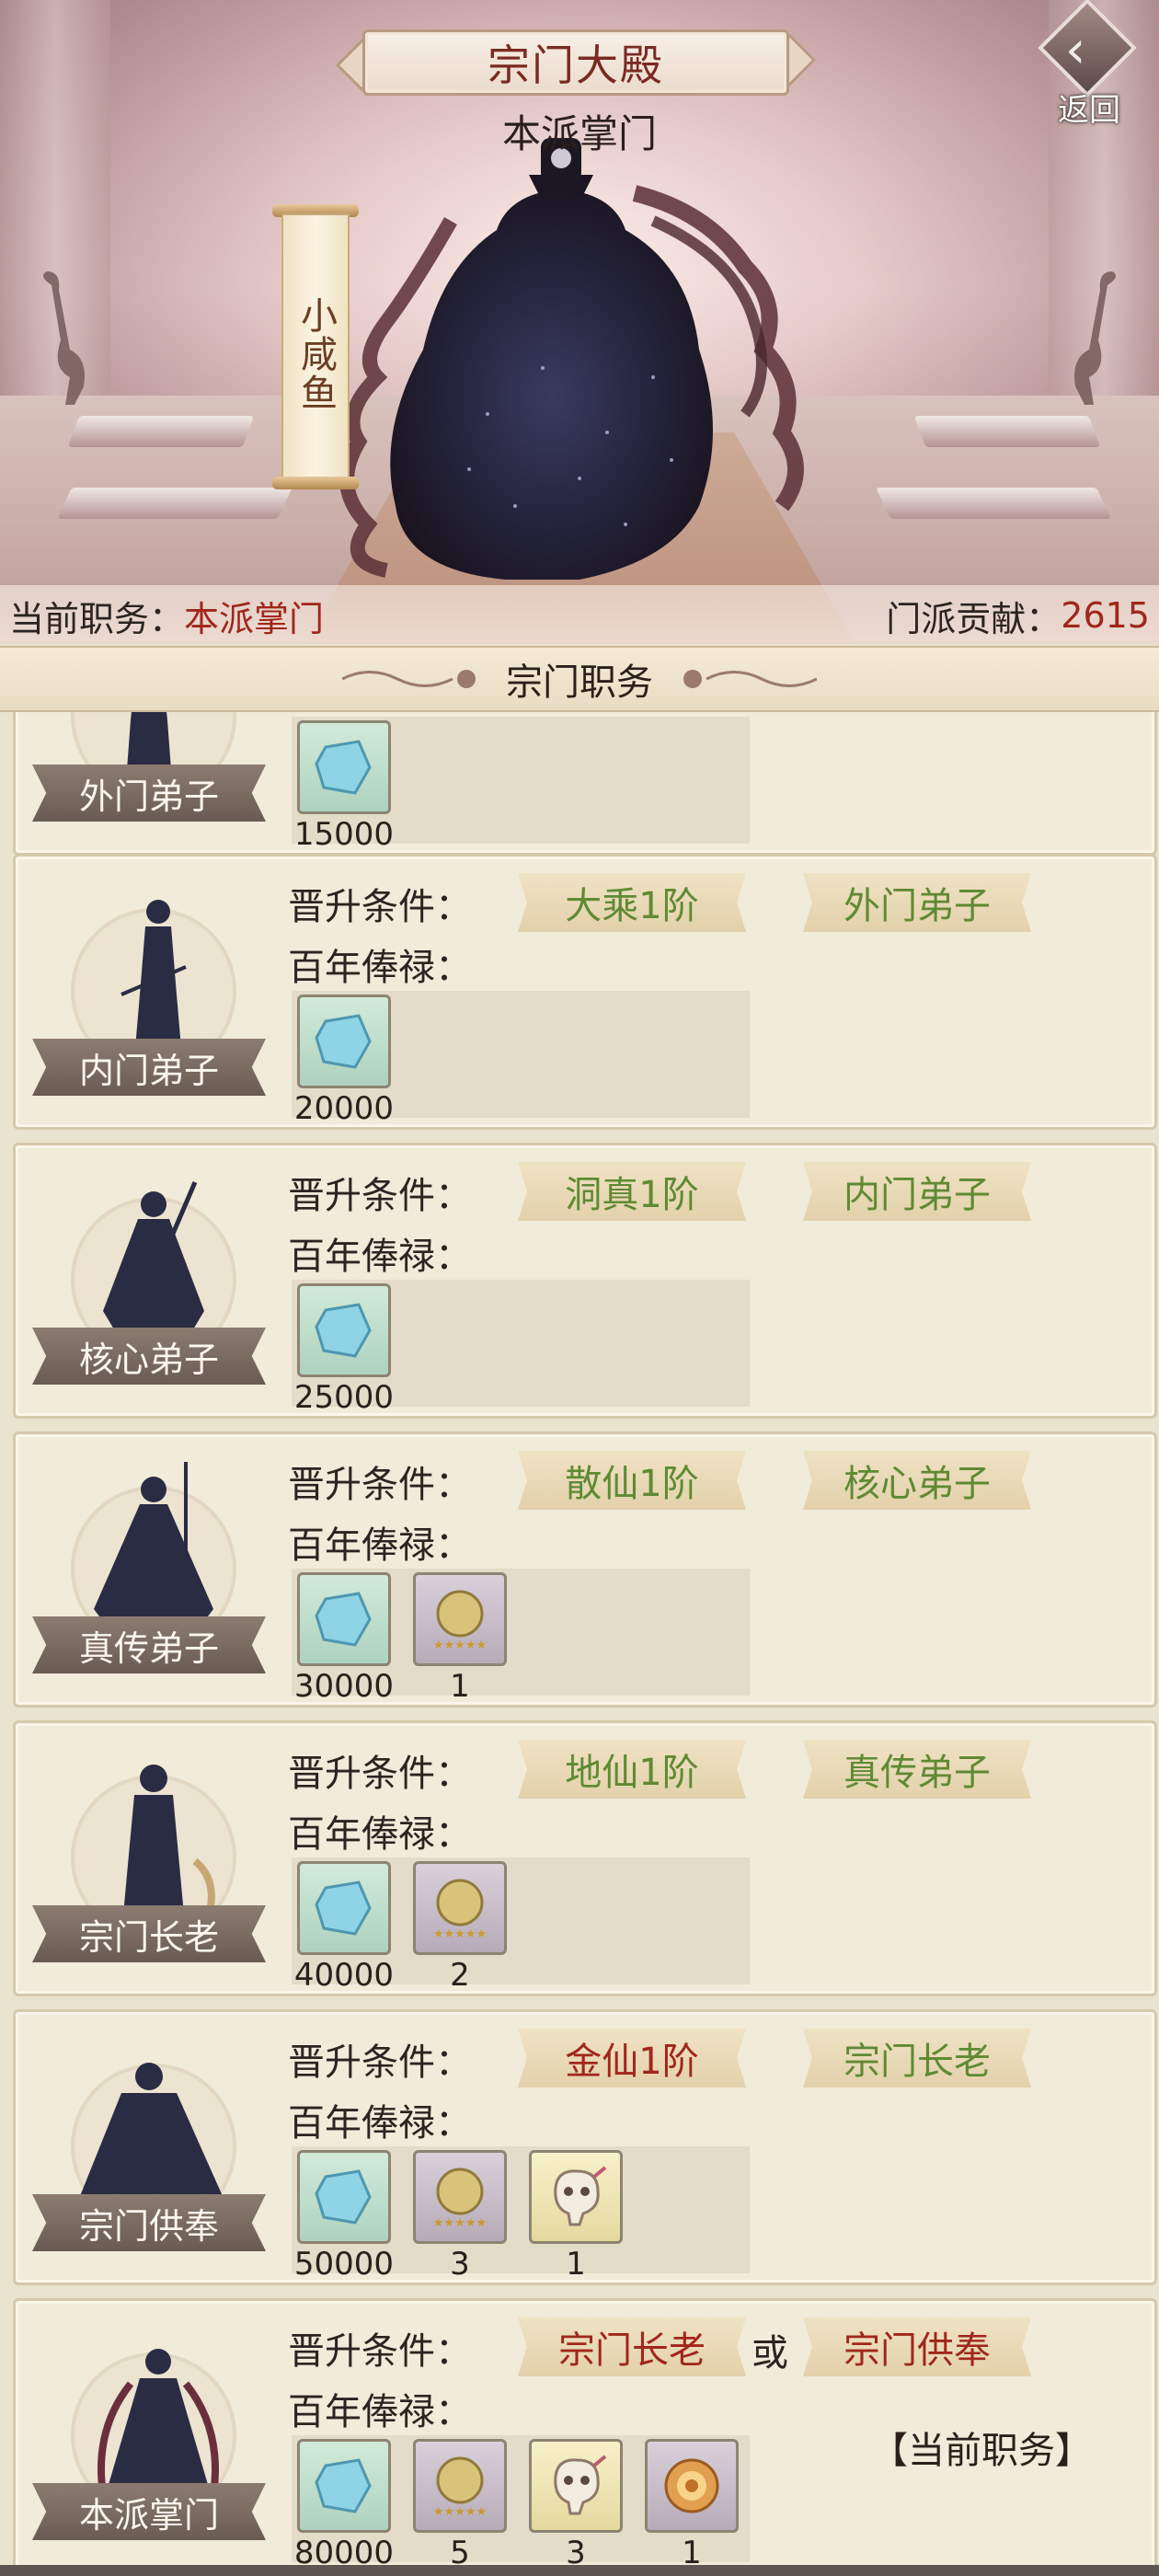  Describe the element at coordinates (149, 1067) in the screenshot. I see `rank-name: 内门弟子` at that location.